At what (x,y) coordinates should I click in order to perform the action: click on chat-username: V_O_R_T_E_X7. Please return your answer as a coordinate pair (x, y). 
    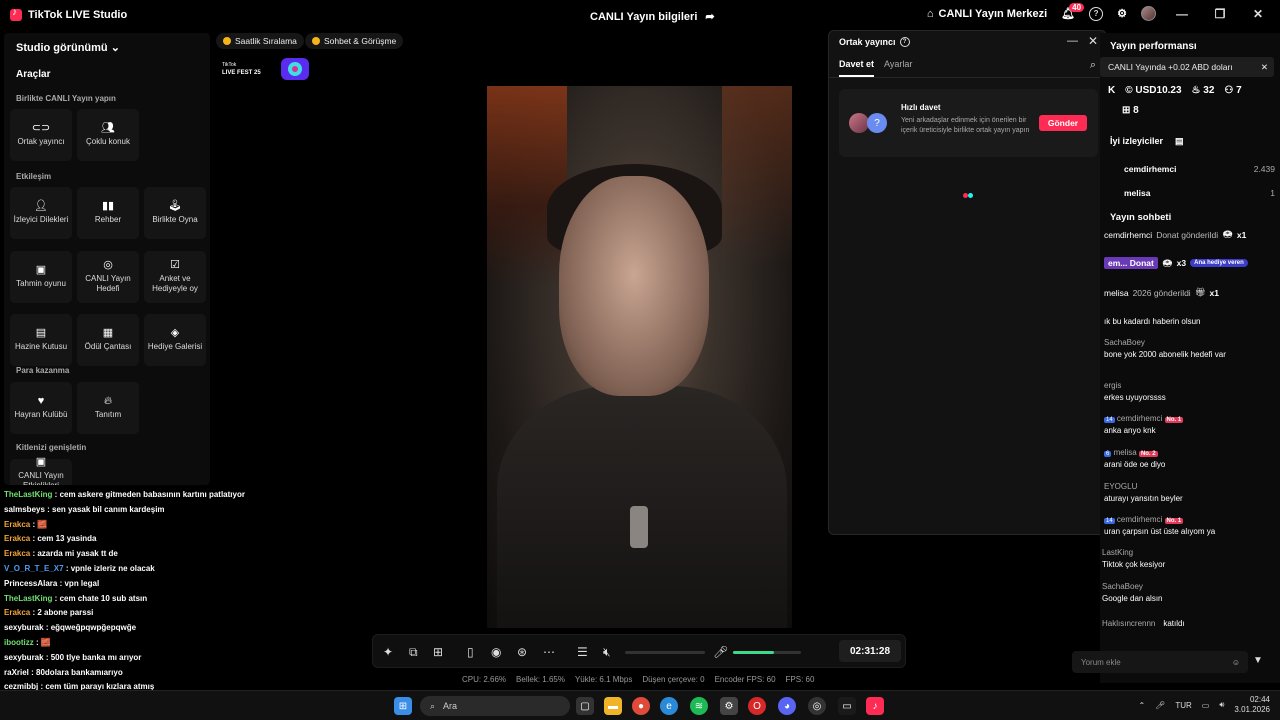
    Looking at the image, I should click on (34, 568).